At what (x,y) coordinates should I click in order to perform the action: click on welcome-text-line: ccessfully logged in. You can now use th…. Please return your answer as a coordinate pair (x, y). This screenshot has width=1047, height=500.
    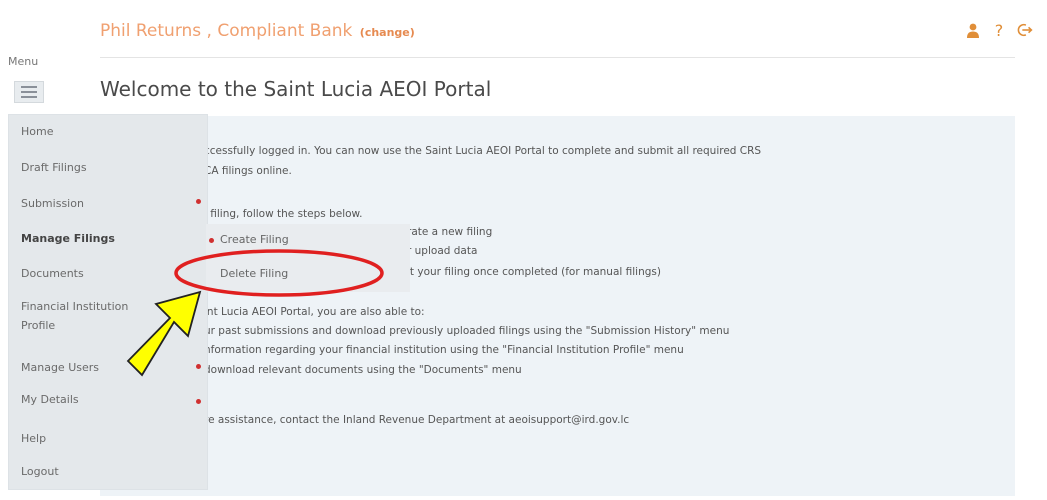
    Looking at the image, I should click on (483, 151).